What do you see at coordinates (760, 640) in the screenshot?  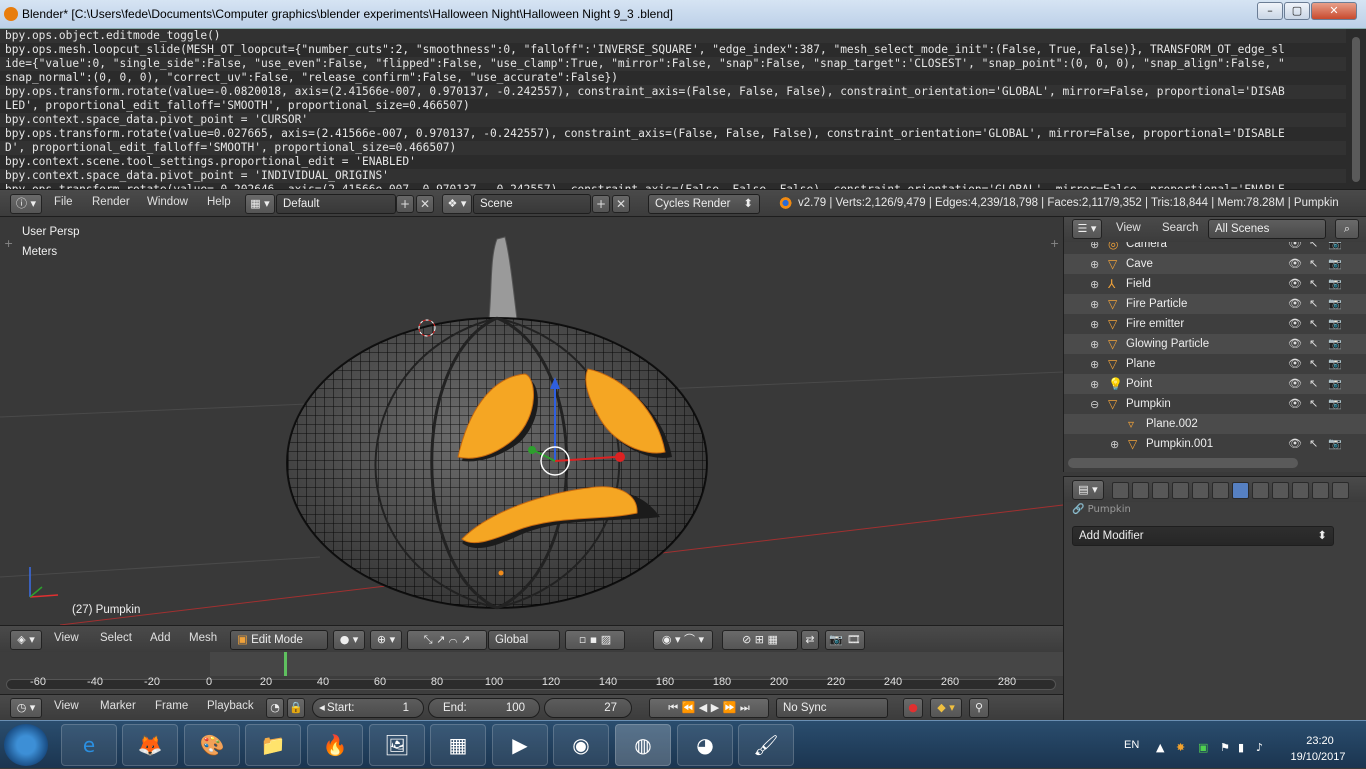 I see `snap-buttons: ⊘ ⊞ ▦` at bounding box center [760, 640].